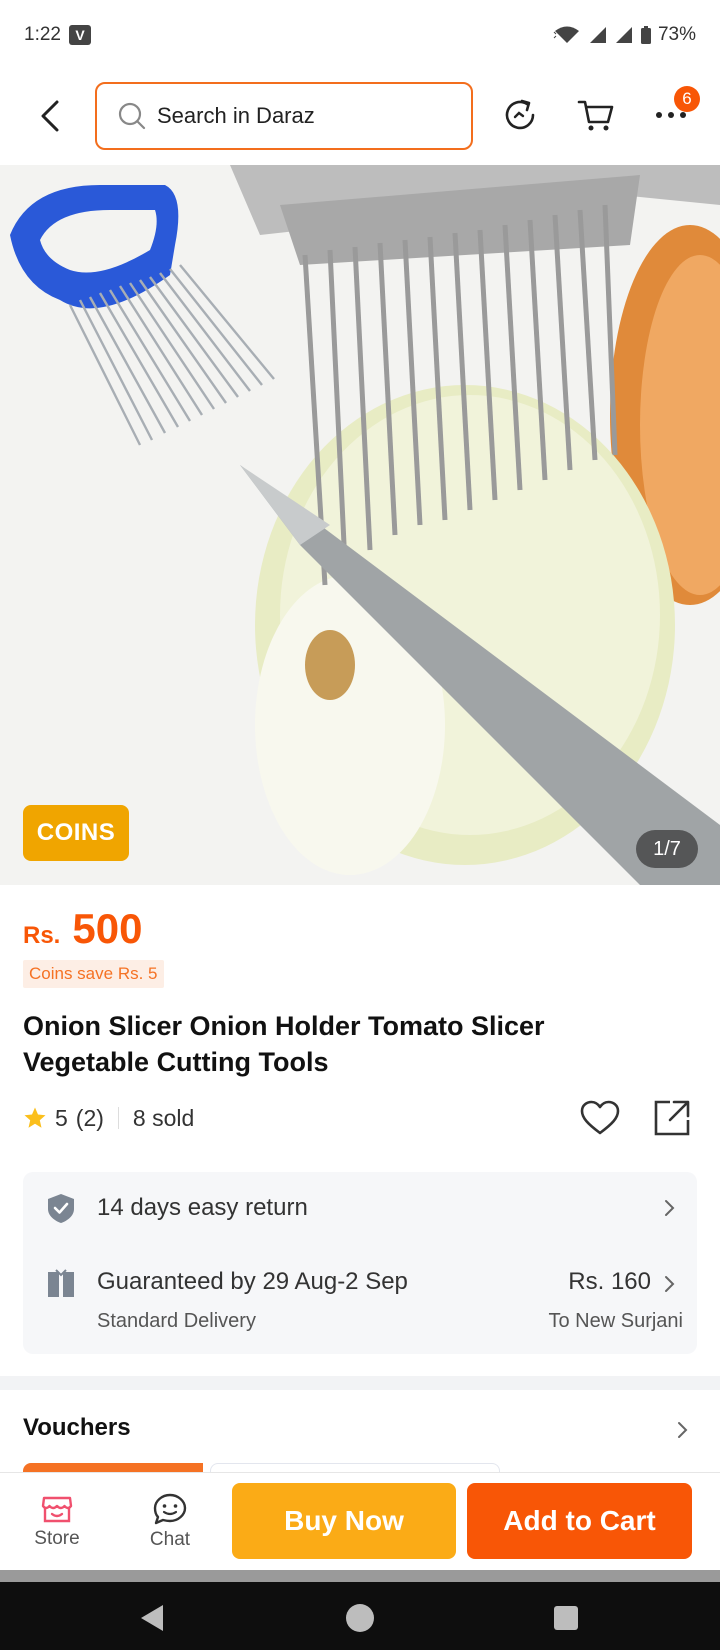 The height and width of the screenshot is (1650, 720). What do you see at coordinates (597, 35) in the screenshot?
I see `signal-icon` at bounding box center [597, 35].